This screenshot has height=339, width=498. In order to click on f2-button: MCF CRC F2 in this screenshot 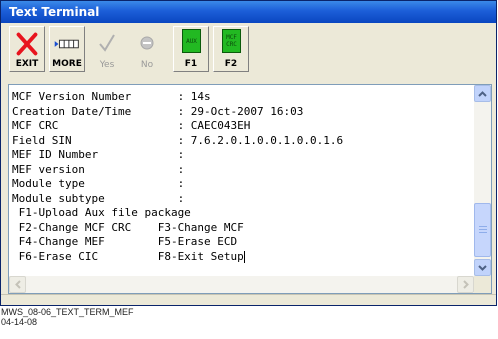, I will do `click(231, 49)`.